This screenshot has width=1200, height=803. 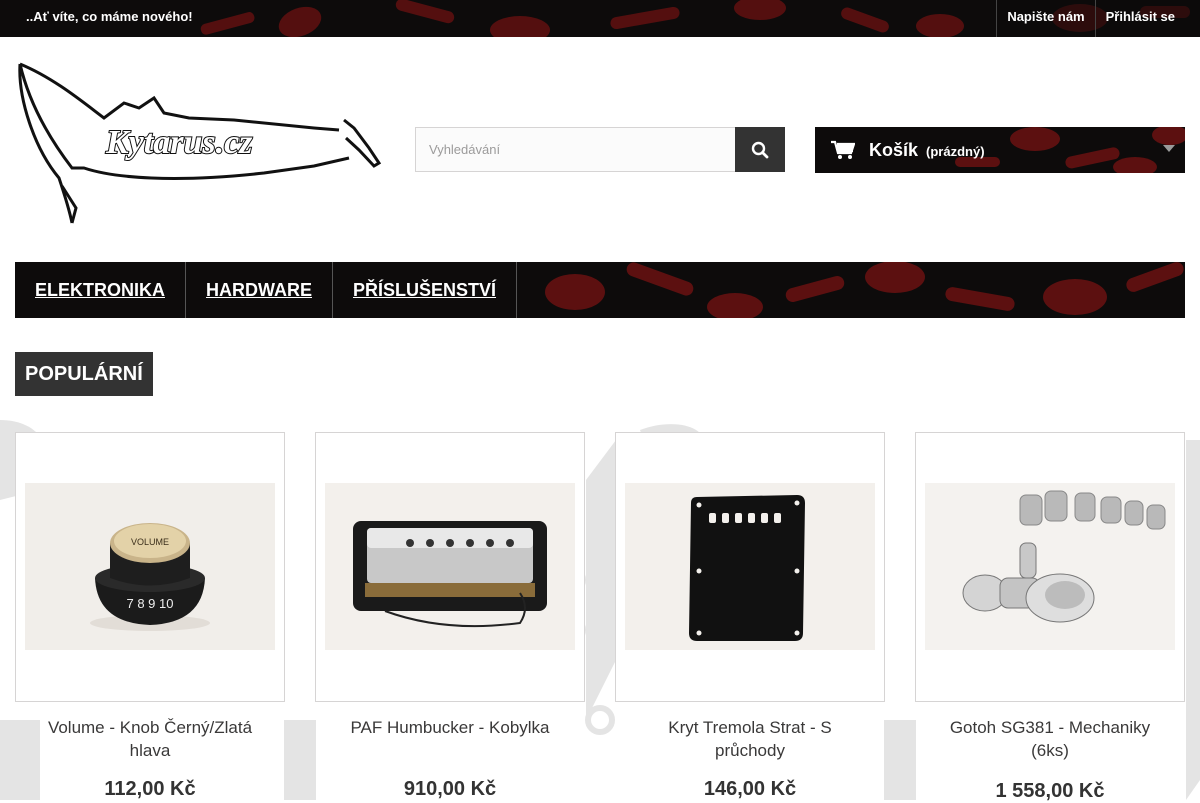 I want to click on logo-text: Kytarus.cz, so click(x=179, y=142).